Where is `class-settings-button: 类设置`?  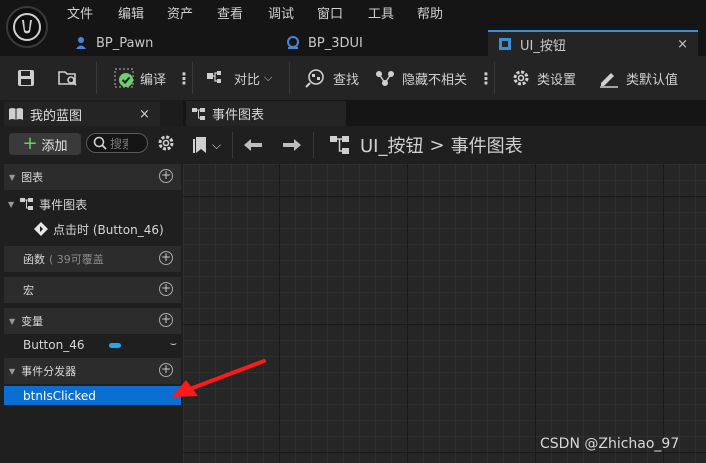 class-settings-button: 类设置 is located at coordinates (543, 78).